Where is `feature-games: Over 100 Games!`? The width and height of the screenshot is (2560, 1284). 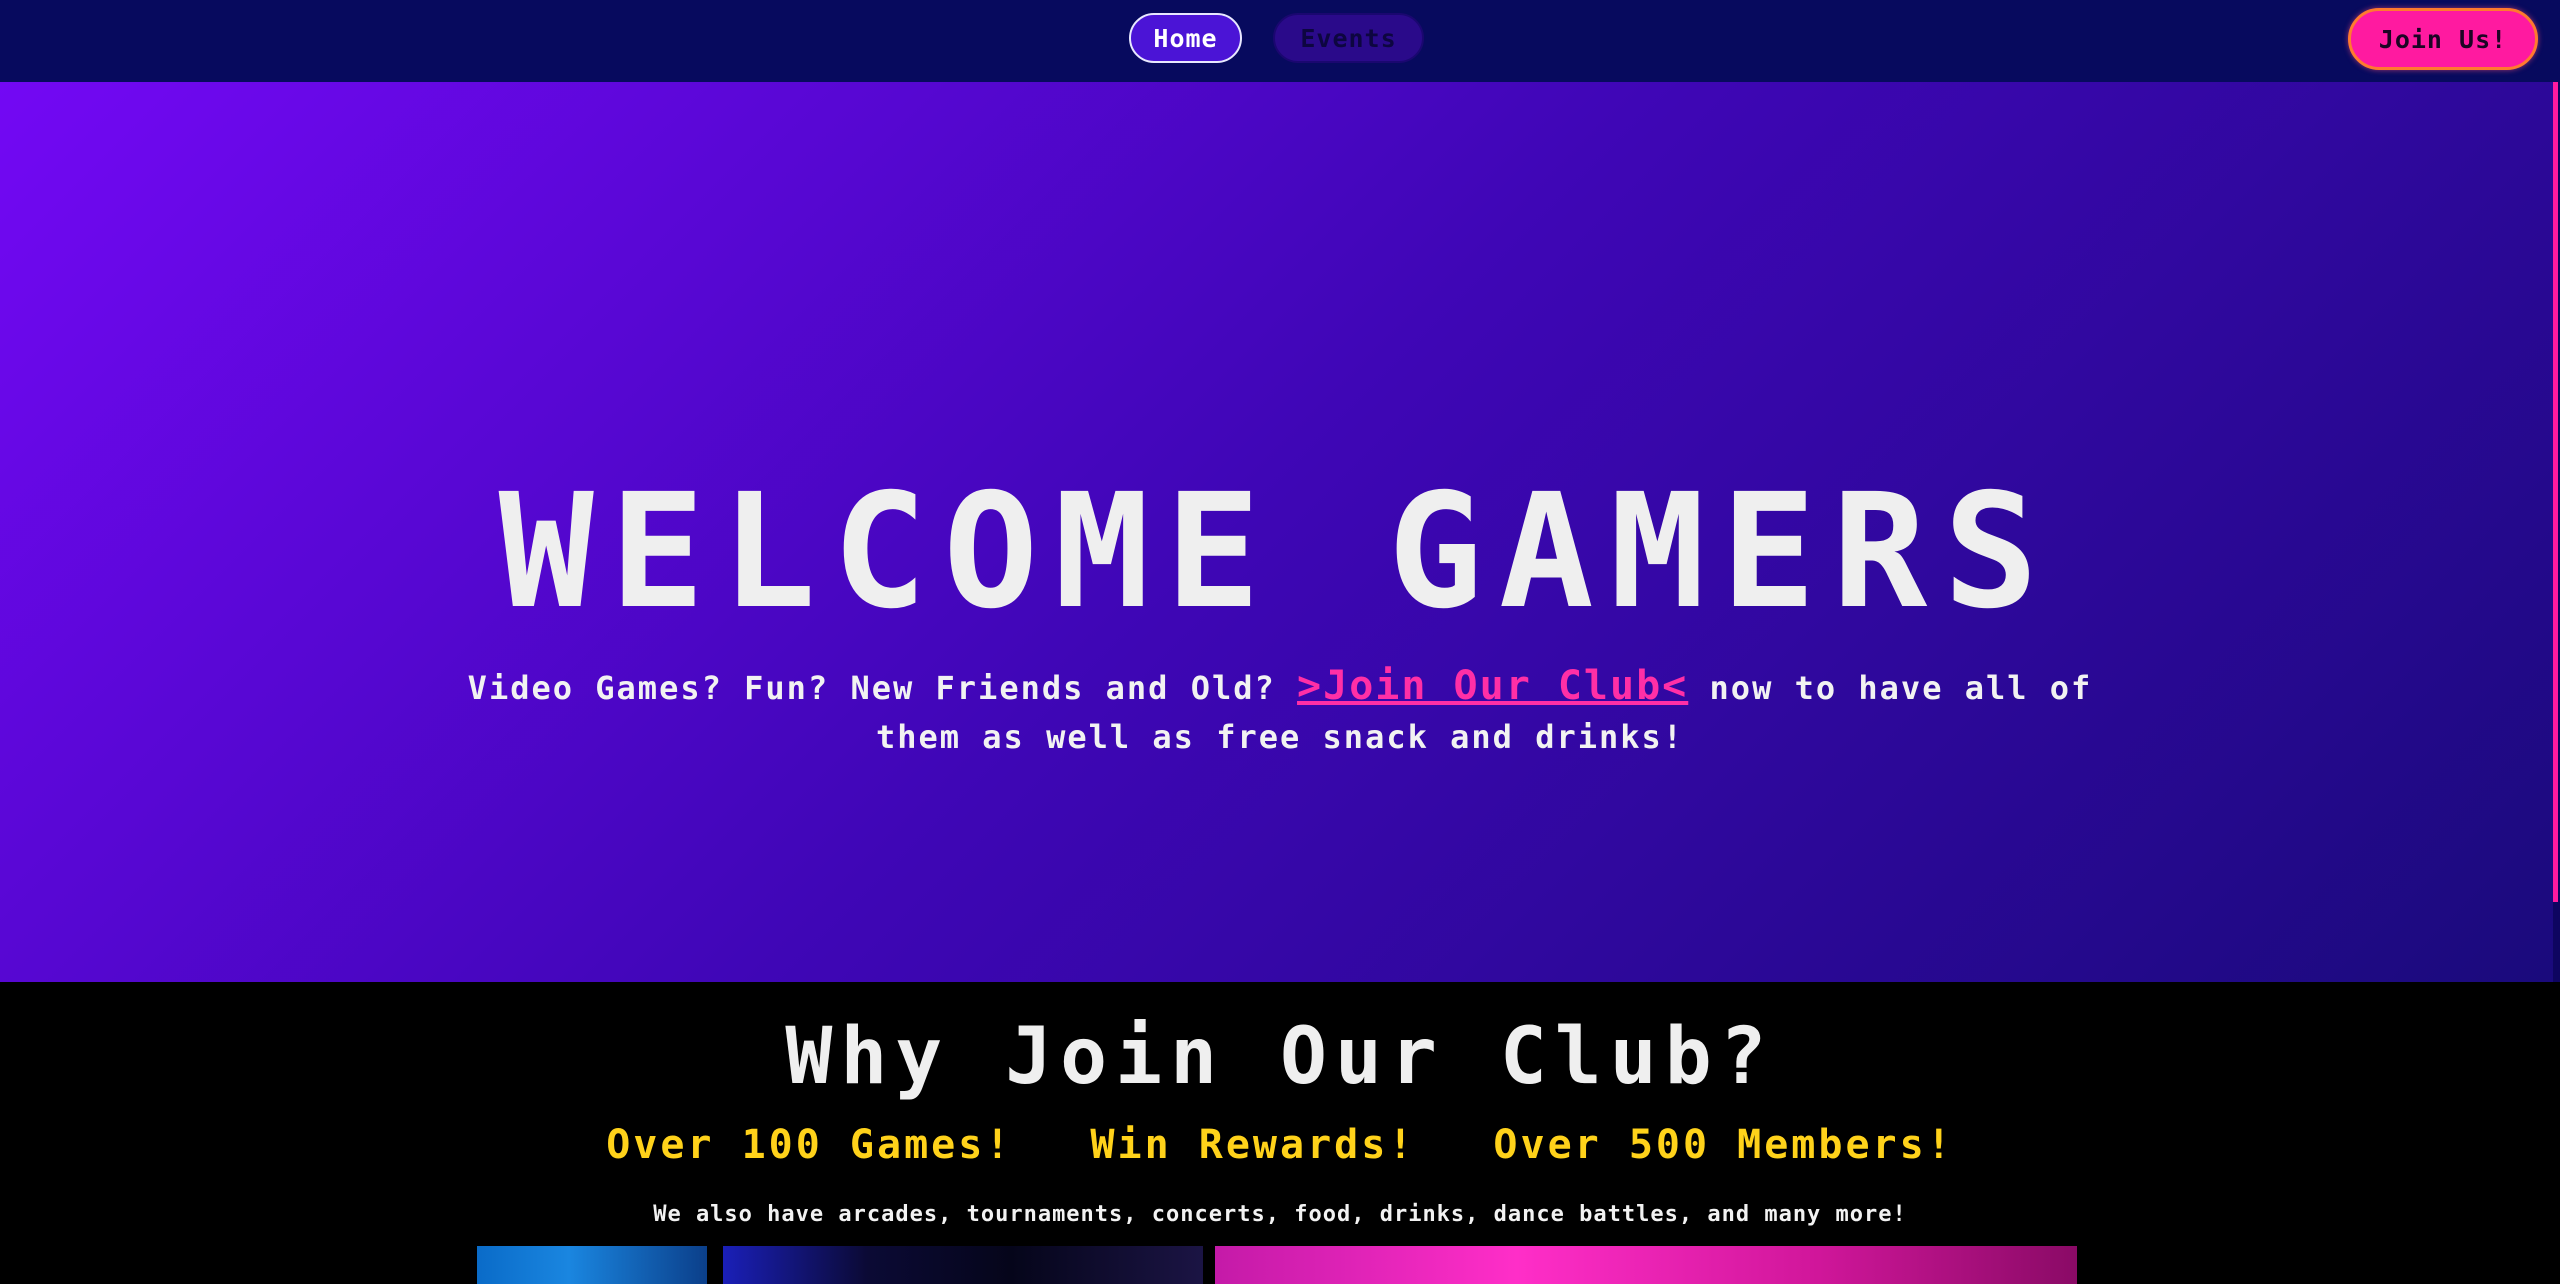 feature-games: Over 100 Games! is located at coordinates (809, 1145).